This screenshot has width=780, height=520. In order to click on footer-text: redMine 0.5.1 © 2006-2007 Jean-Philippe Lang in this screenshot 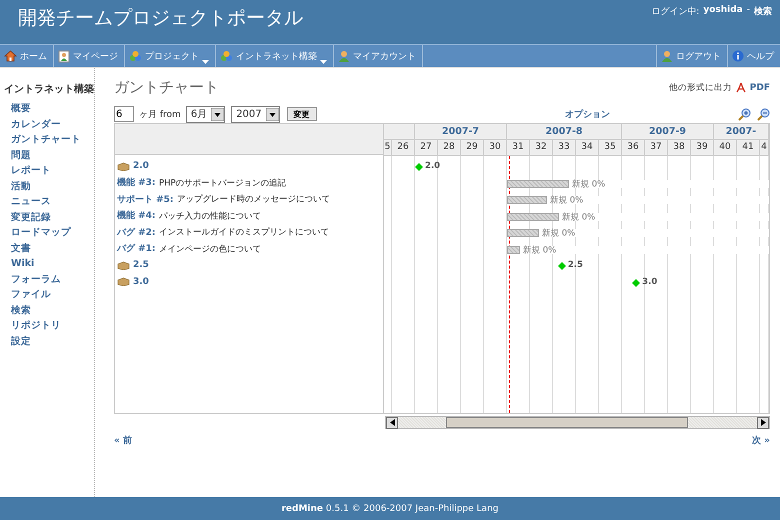, I will do `click(389, 509)`.